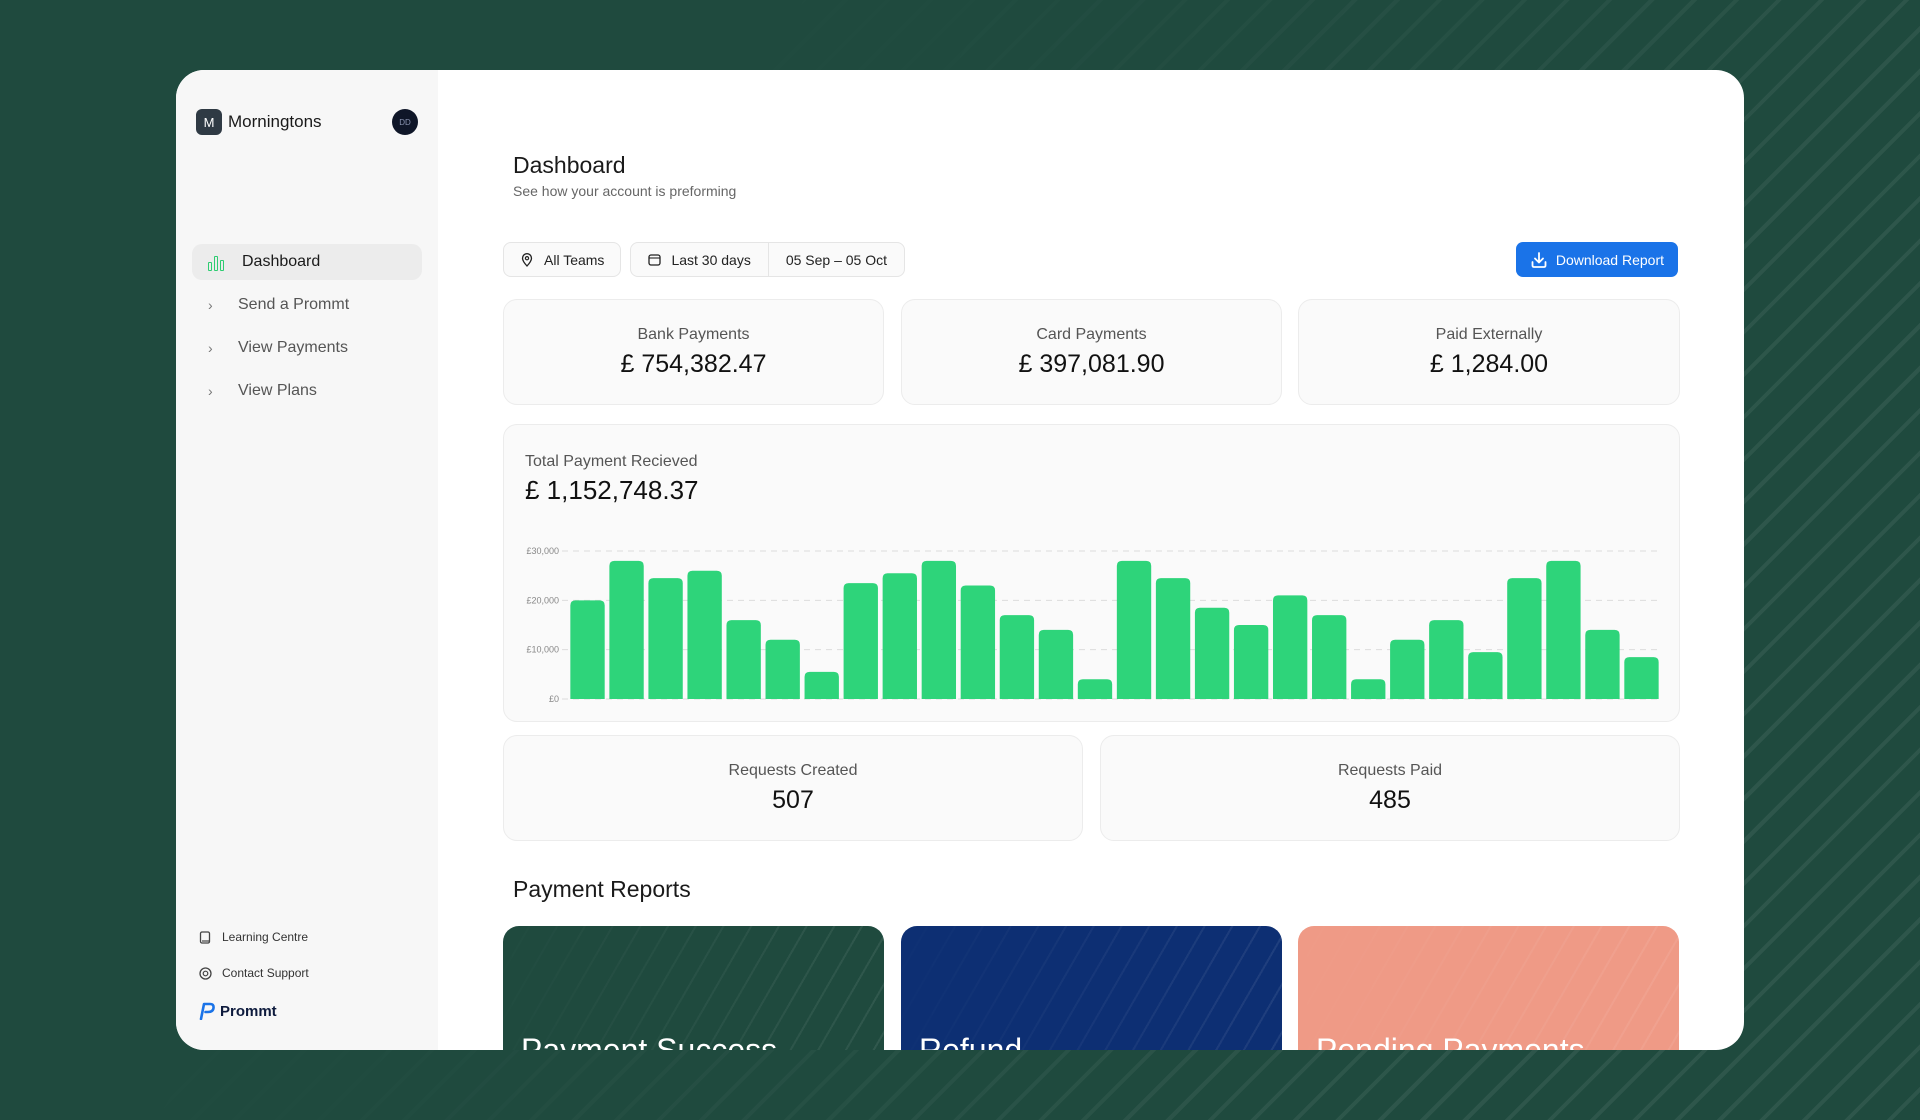 Image resolution: width=1920 pixels, height=1120 pixels. I want to click on y-tick-label: £10,000, so click(542, 650).